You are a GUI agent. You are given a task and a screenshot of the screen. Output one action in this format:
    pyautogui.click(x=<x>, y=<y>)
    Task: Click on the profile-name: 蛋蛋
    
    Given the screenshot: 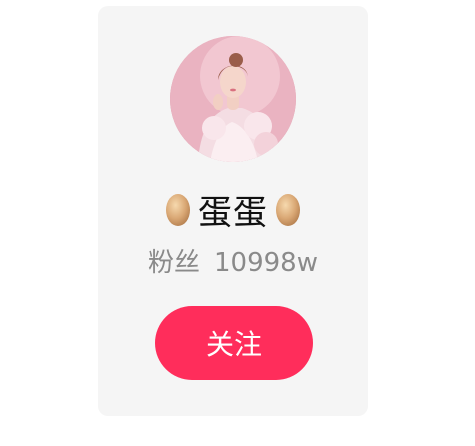 What is the action you would take?
    pyautogui.click(x=233, y=212)
    